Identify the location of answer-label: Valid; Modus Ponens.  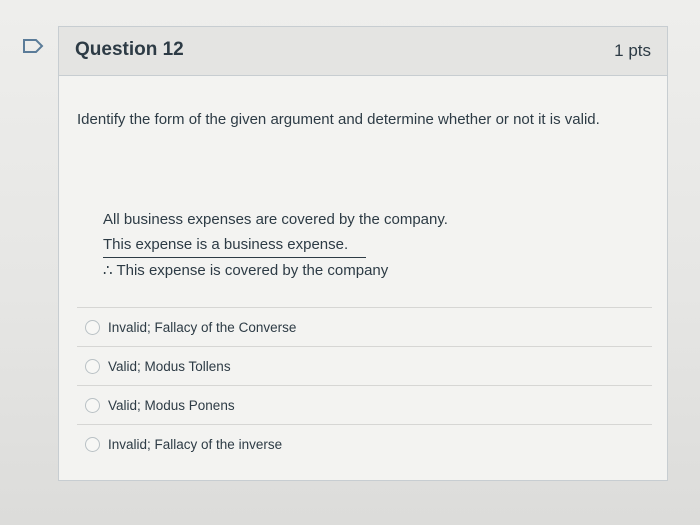
(171, 405).